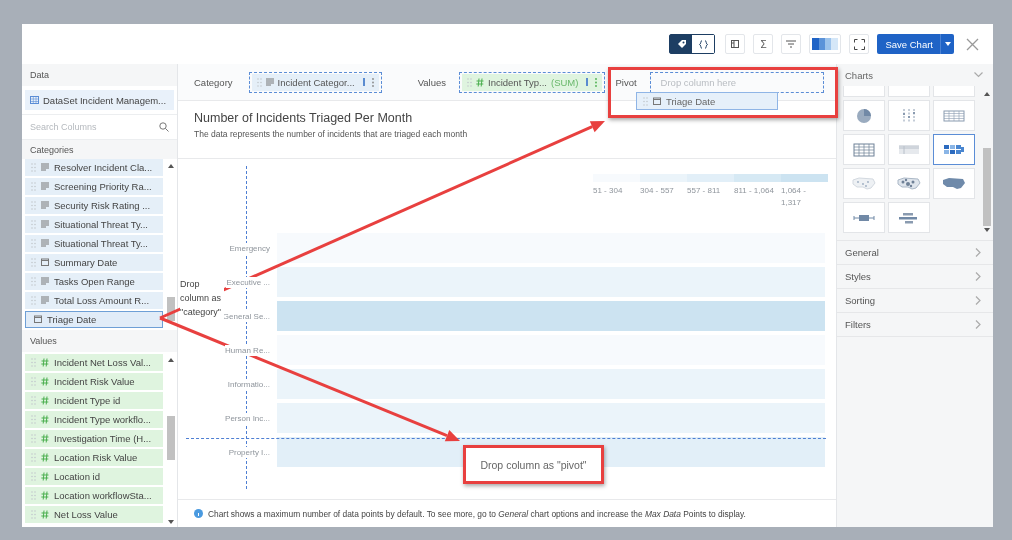  Describe the element at coordinates (304, 118) in the screenshot. I see `chart-title: Number of Incidents Triaged Per Month` at that location.